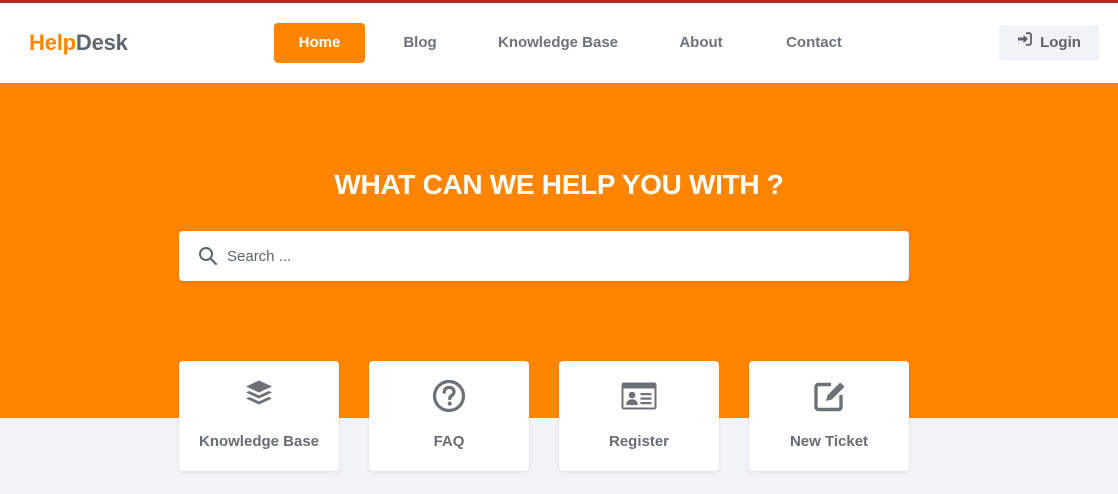 The height and width of the screenshot is (494, 1118). What do you see at coordinates (639, 416) in the screenshot?
I see `card-register: Register` at bounding box center [639, 416].